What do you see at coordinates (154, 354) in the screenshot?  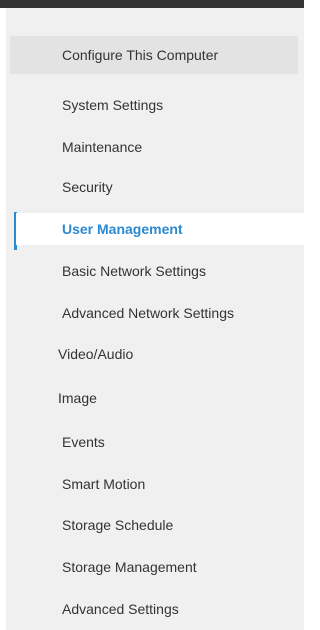 I see `sidebar-item-video-audio: Video/Audio` at bounding box center [154, 354].